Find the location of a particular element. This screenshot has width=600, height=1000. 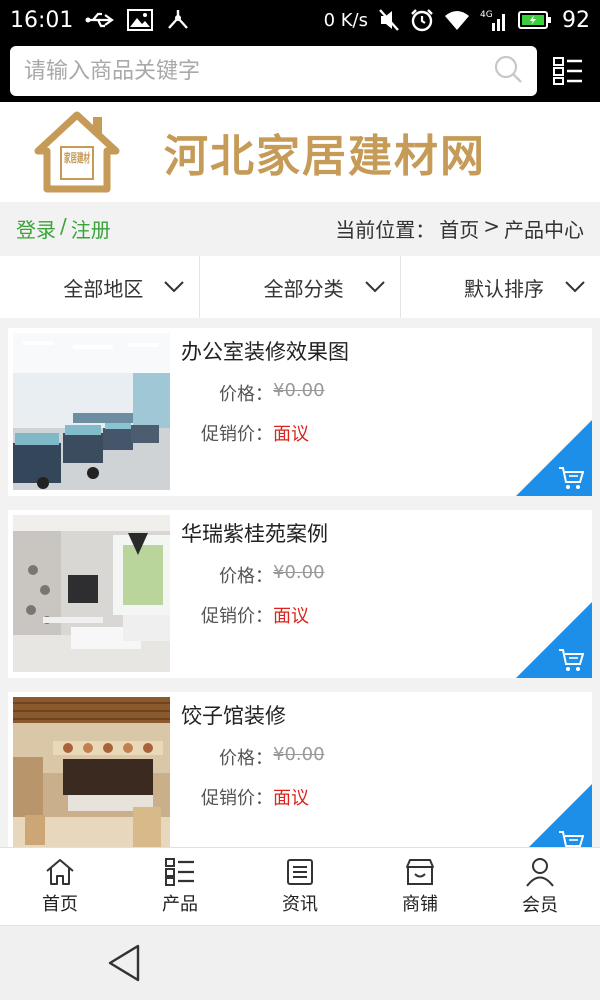

news-icon is located at coordinates (300, 871).